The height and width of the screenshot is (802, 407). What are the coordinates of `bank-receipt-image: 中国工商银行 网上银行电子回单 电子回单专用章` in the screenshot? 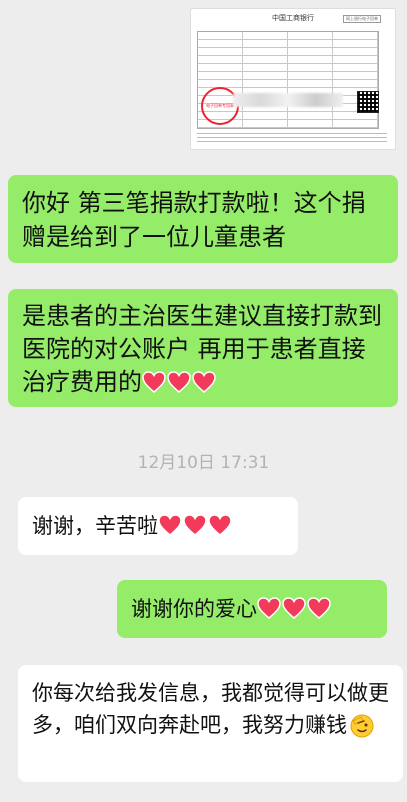 It's located at (293, 79).